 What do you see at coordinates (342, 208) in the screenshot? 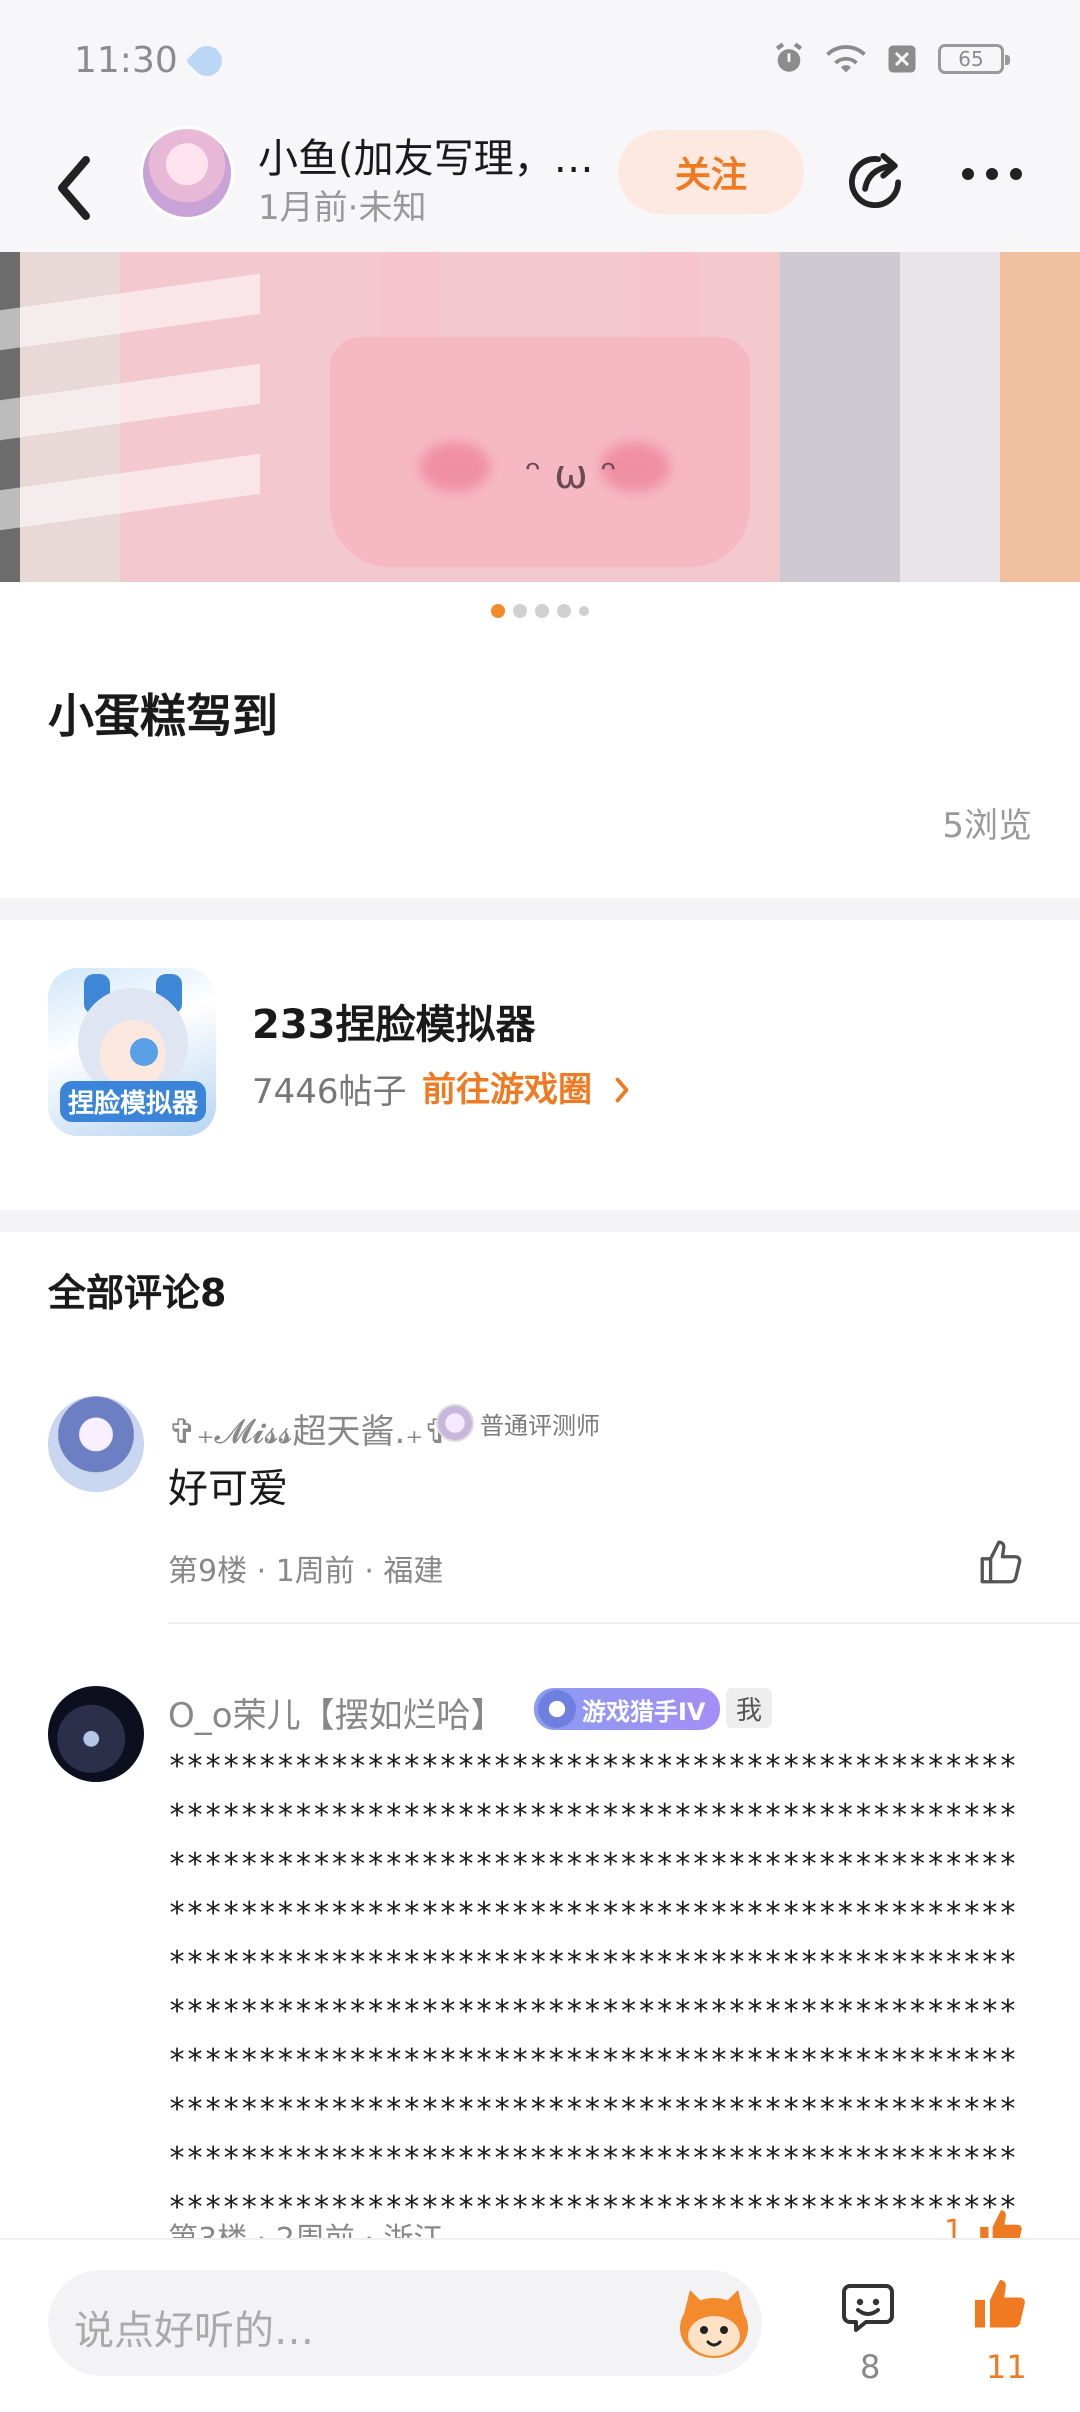
I see `post-meta: 1月前·未知` at bounding box center [342, 208].